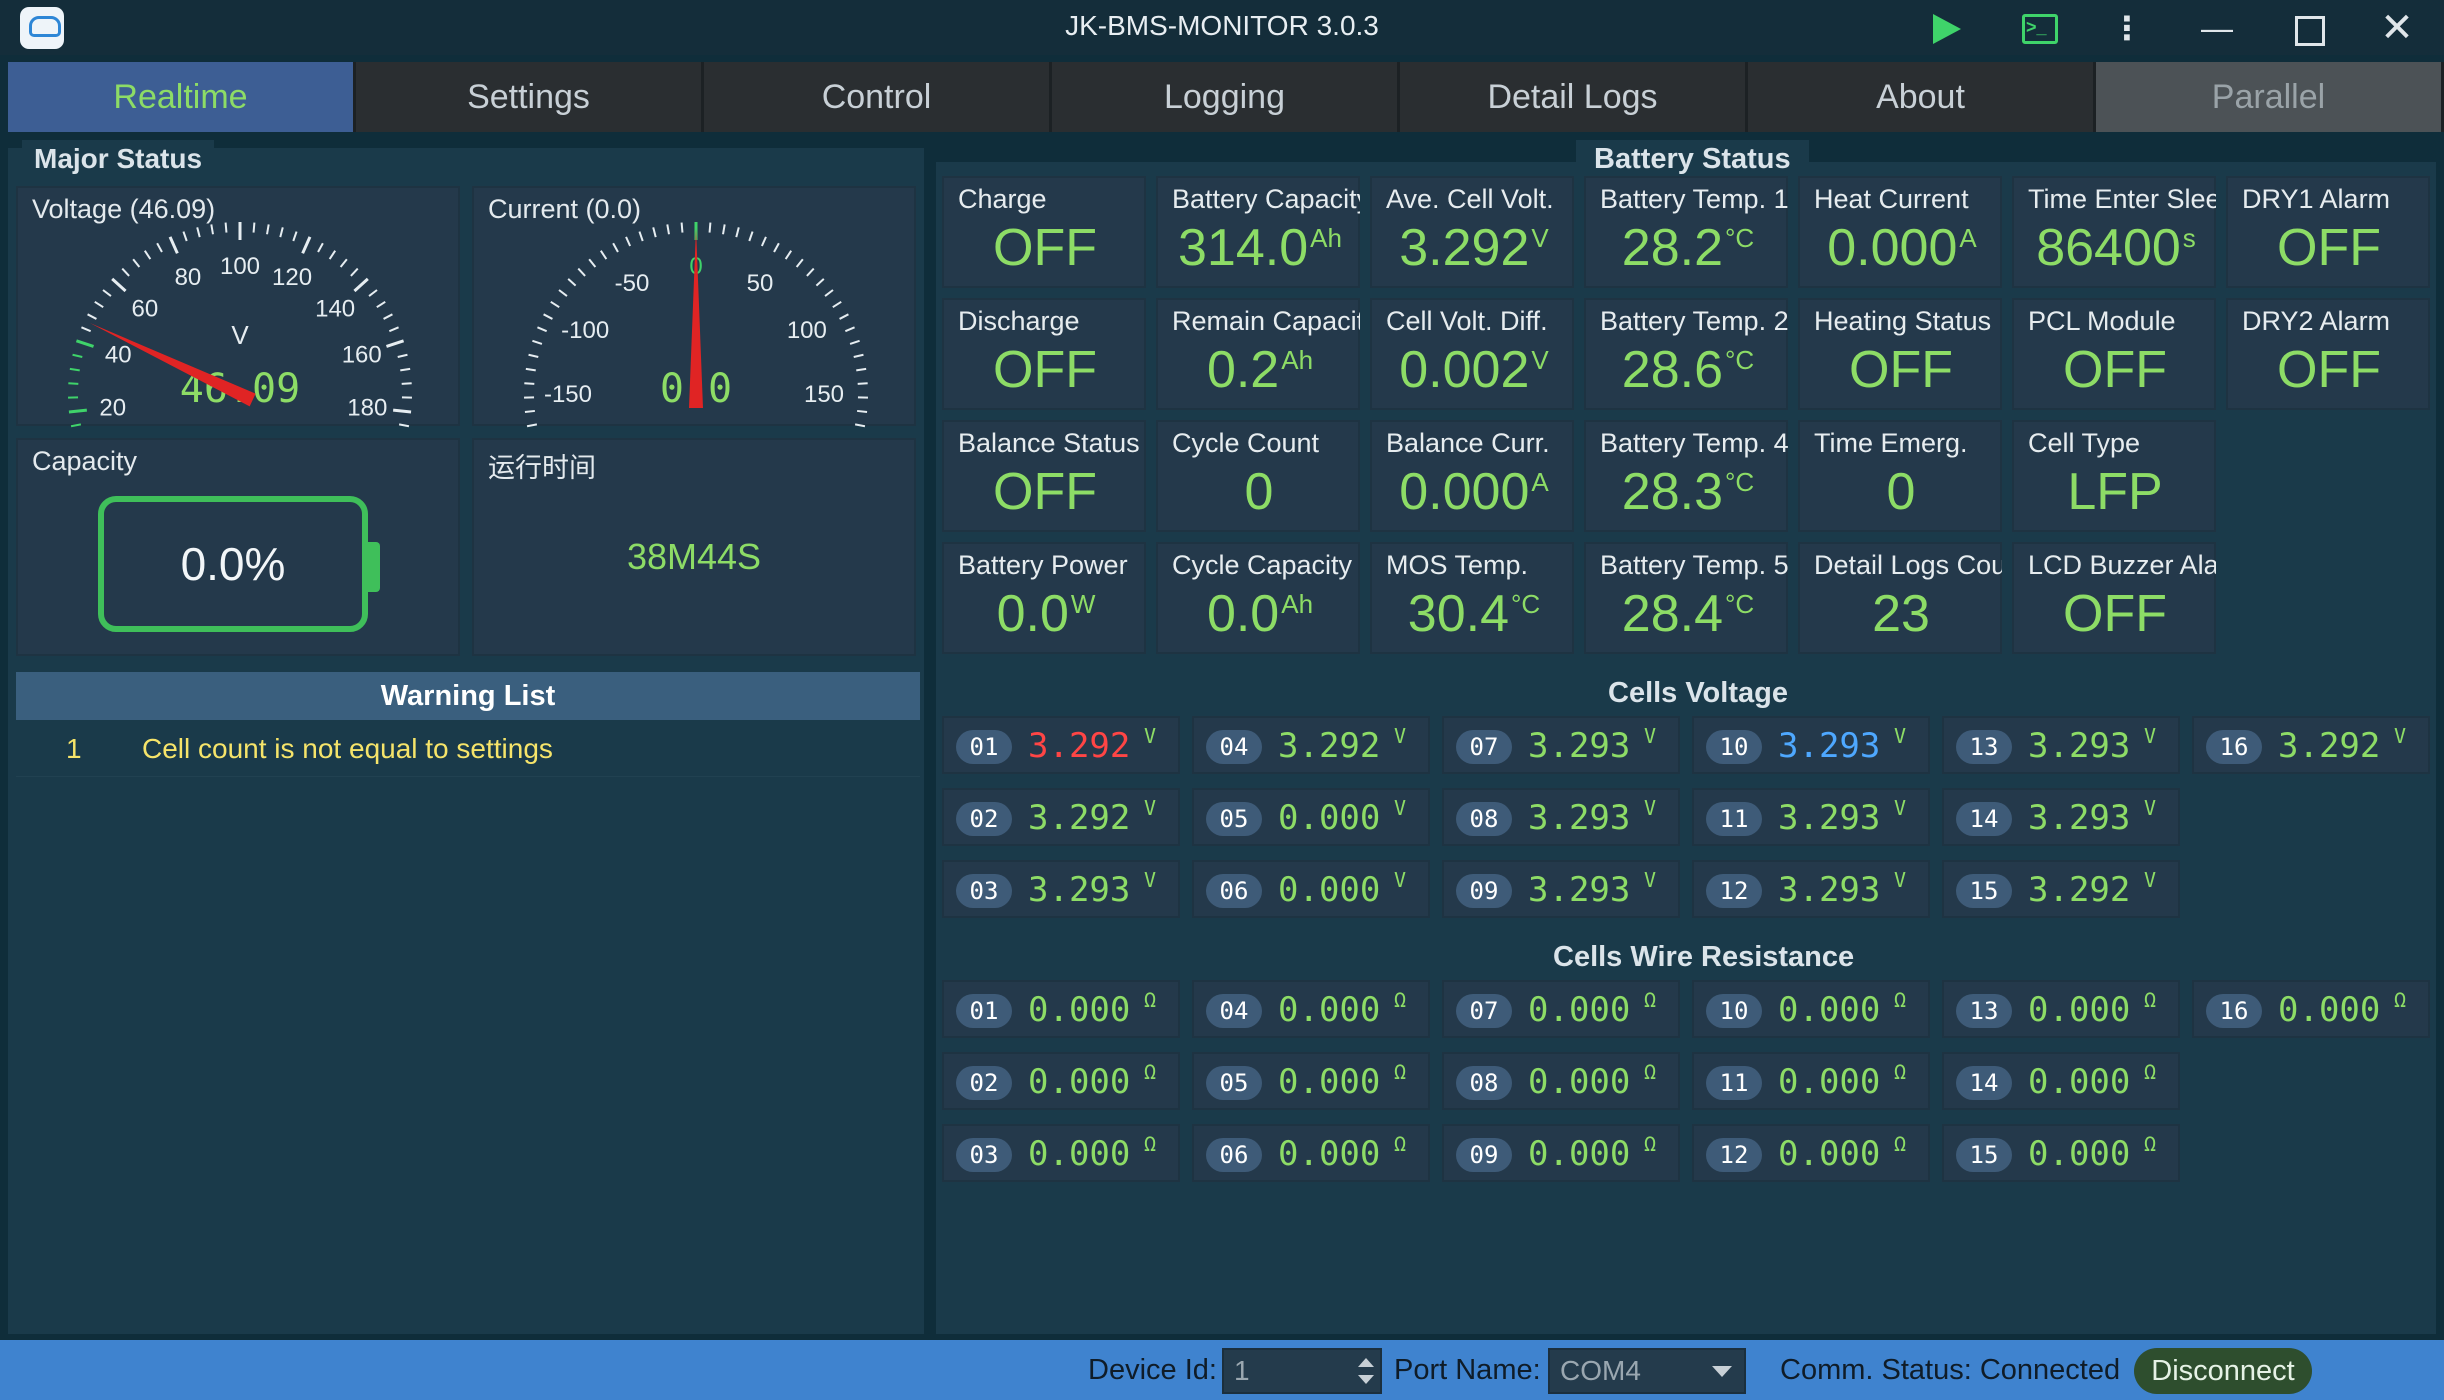 The image size is (2444, 1400). What do you see at coordinates (1734, 819) in the screenshot?
I see `cell-index-badge: 11` at bounding box center [1734, 819].